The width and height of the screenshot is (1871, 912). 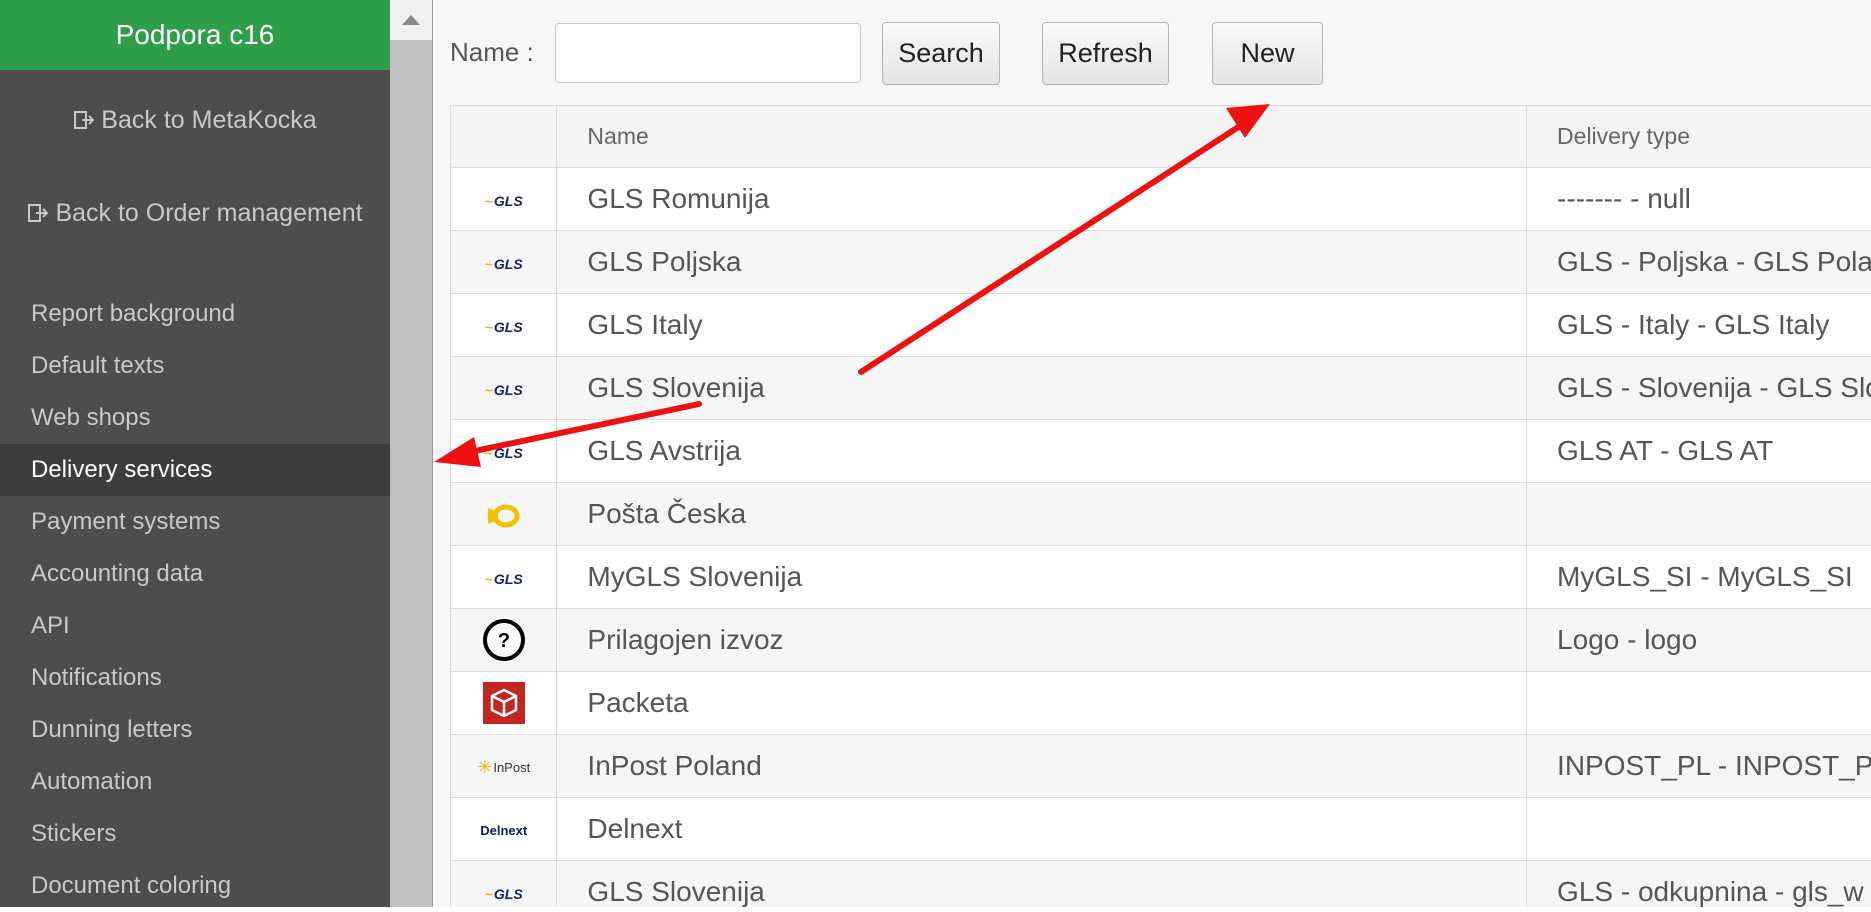 I want to click on table-row: Pošta Česka, so click(x=1161, y=514).